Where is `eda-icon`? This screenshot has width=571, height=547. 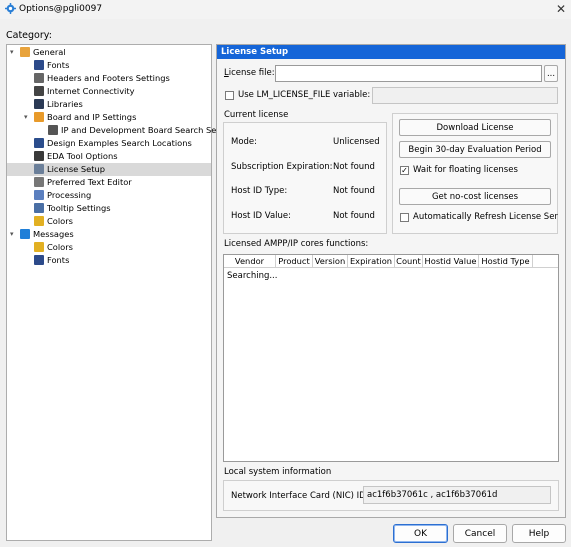 eda-icon is located at coordinates (39, 156).